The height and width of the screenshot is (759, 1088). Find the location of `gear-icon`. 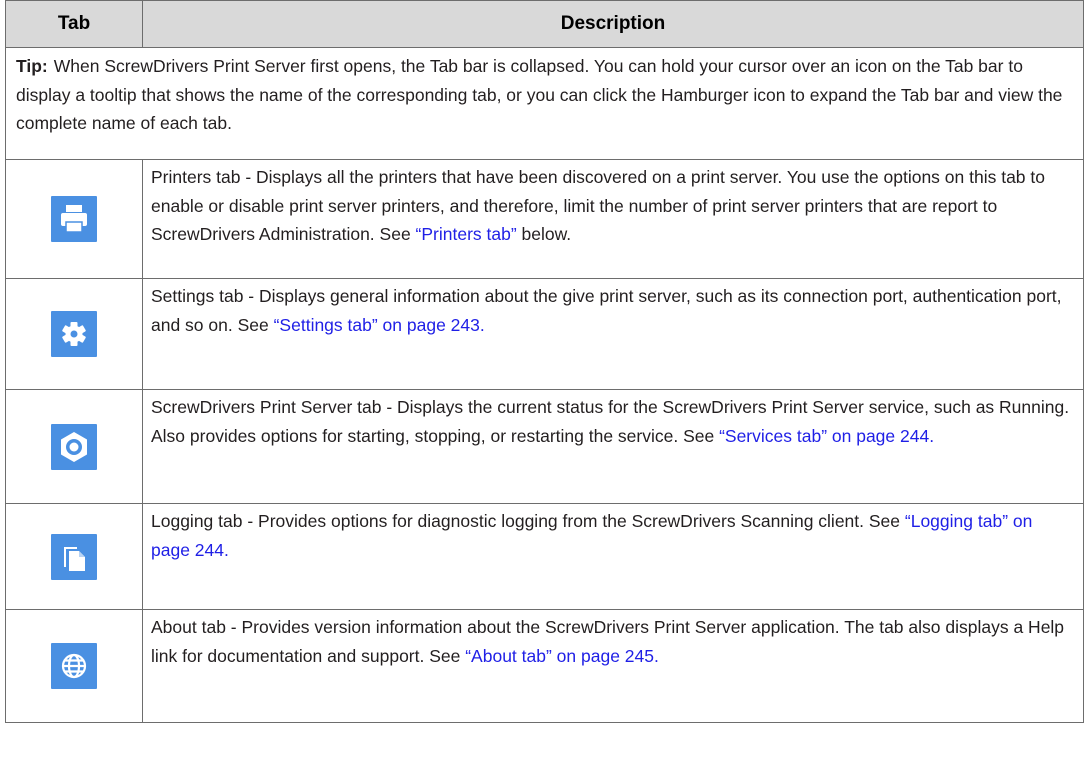

gear-icon is located at coordinates (74, 334).